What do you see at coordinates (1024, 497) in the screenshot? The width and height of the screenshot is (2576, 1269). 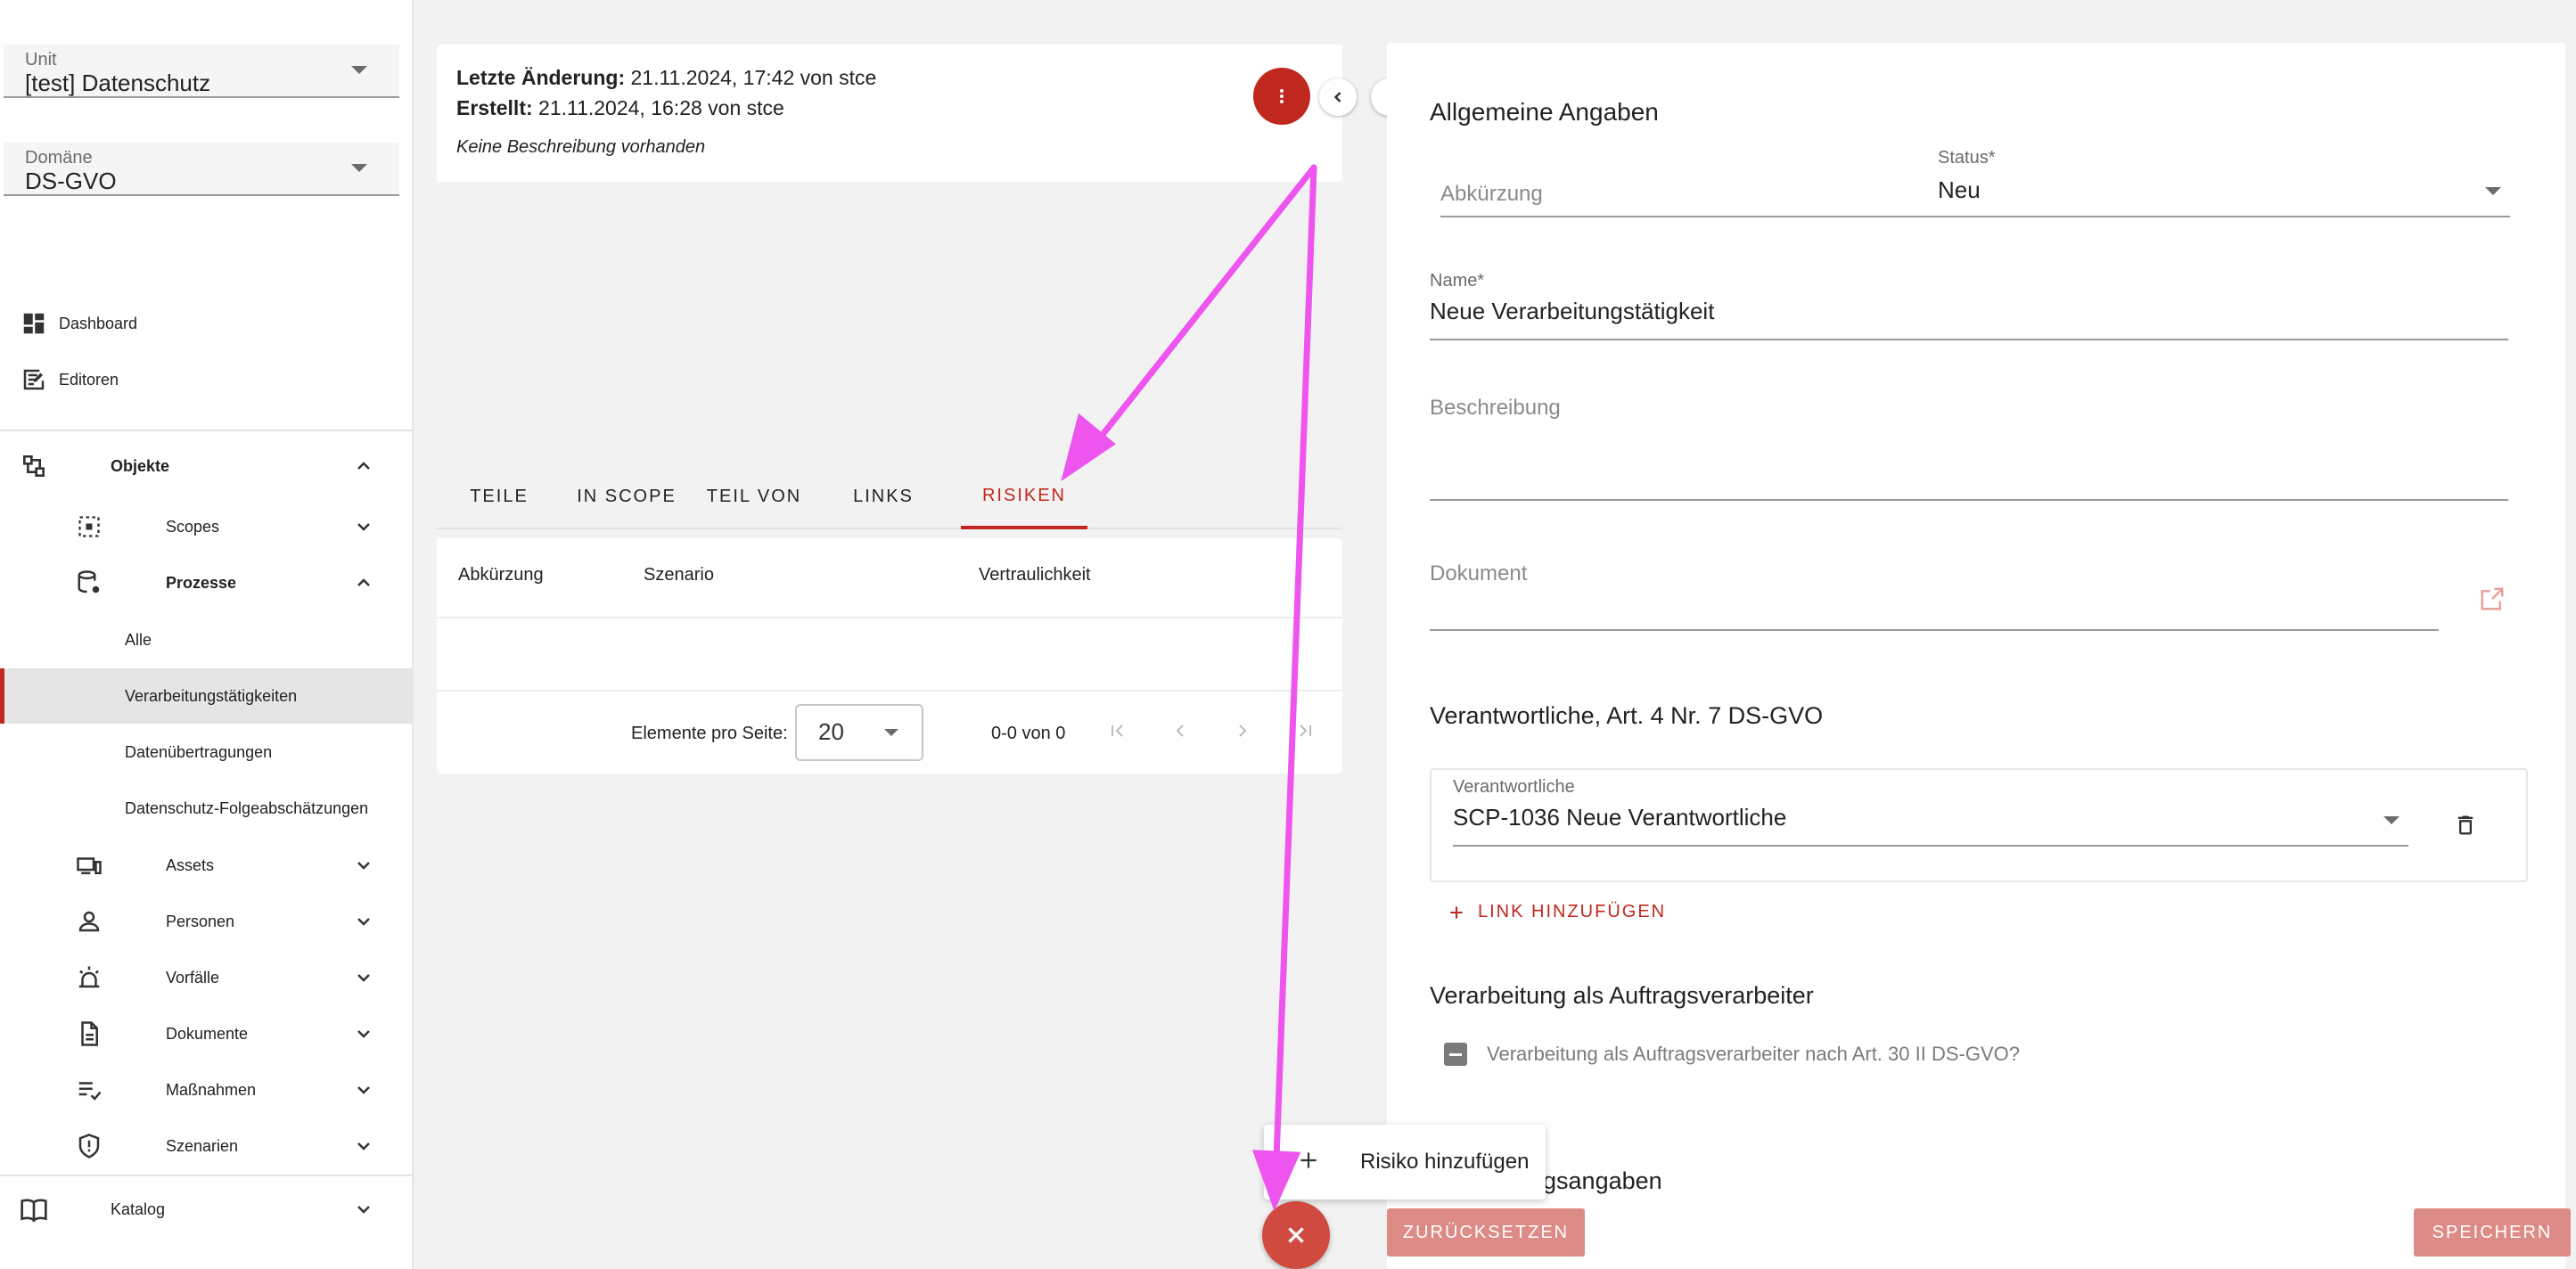 I see `tab-risiken: RISIKEN` at bounding box center [1024, 497].